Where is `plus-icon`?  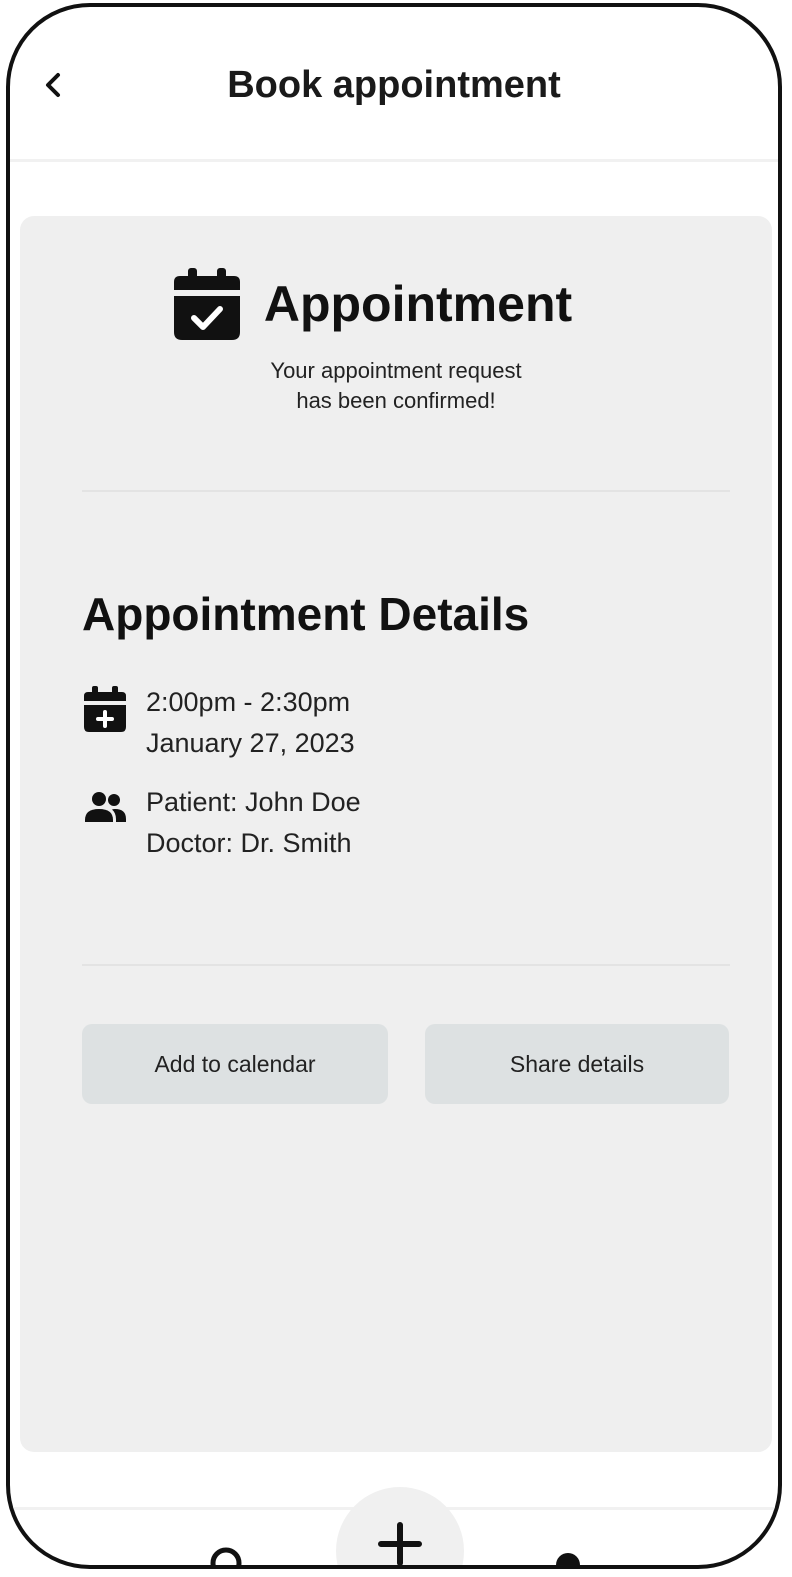
plus-icon is located at coordinates (400, 1543).